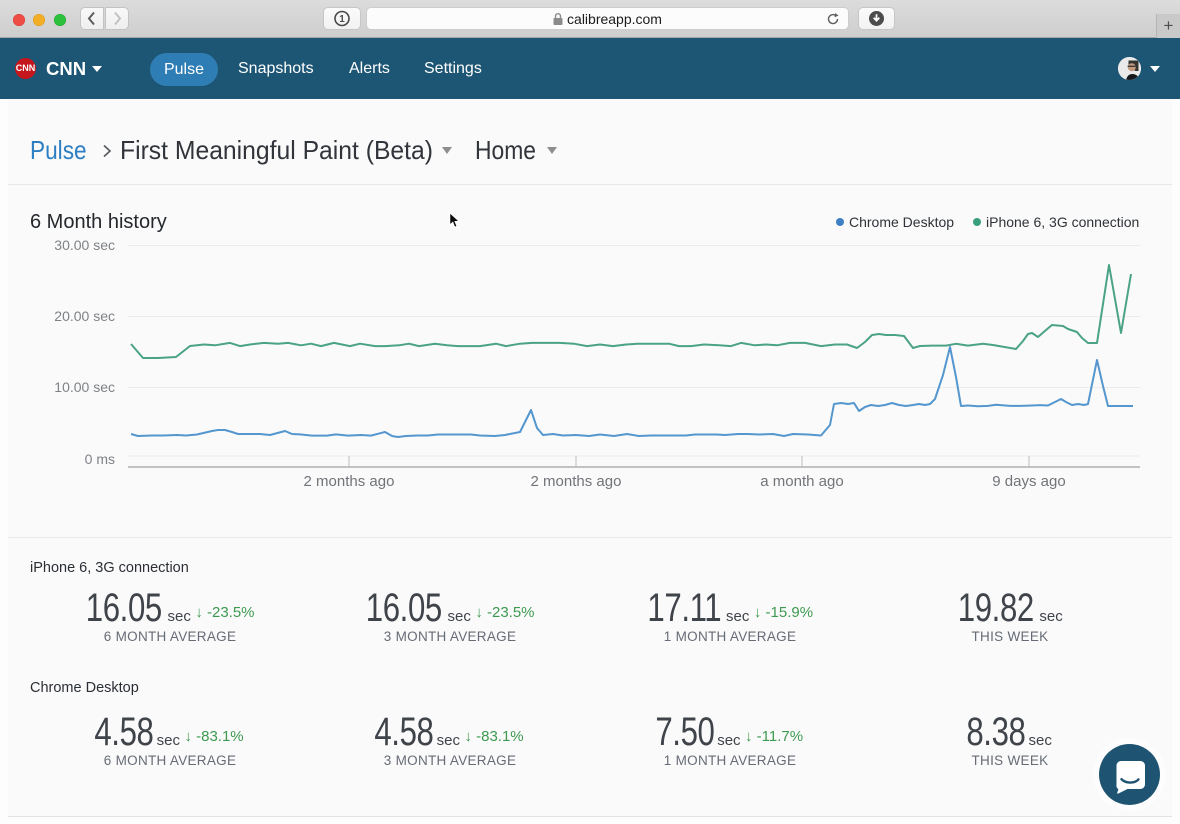 The image size is (1180, 824). I want to click on svg-text: 1, so click(342, 19).